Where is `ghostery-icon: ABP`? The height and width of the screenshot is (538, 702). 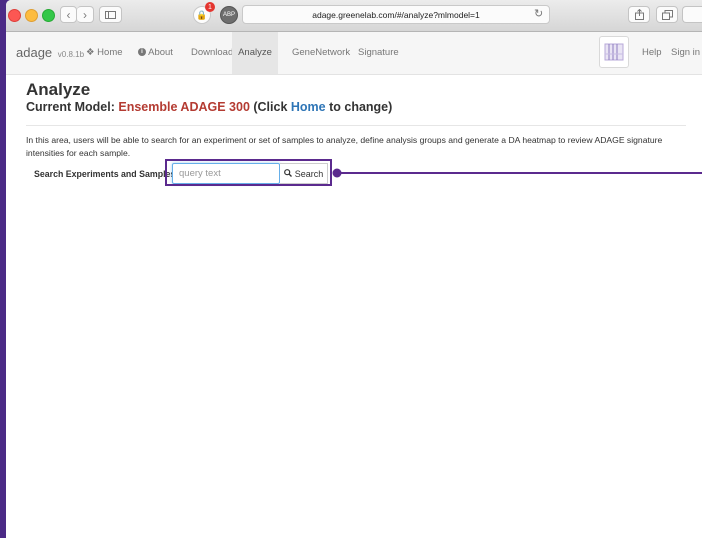 ghostery-icon: ABP is located at coordinates (229, 15).